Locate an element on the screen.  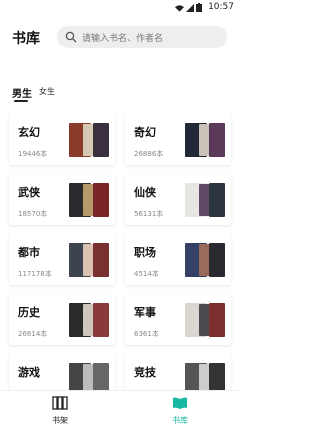
category-card: 武侠 18570本 is located at coordinates (62, 199).